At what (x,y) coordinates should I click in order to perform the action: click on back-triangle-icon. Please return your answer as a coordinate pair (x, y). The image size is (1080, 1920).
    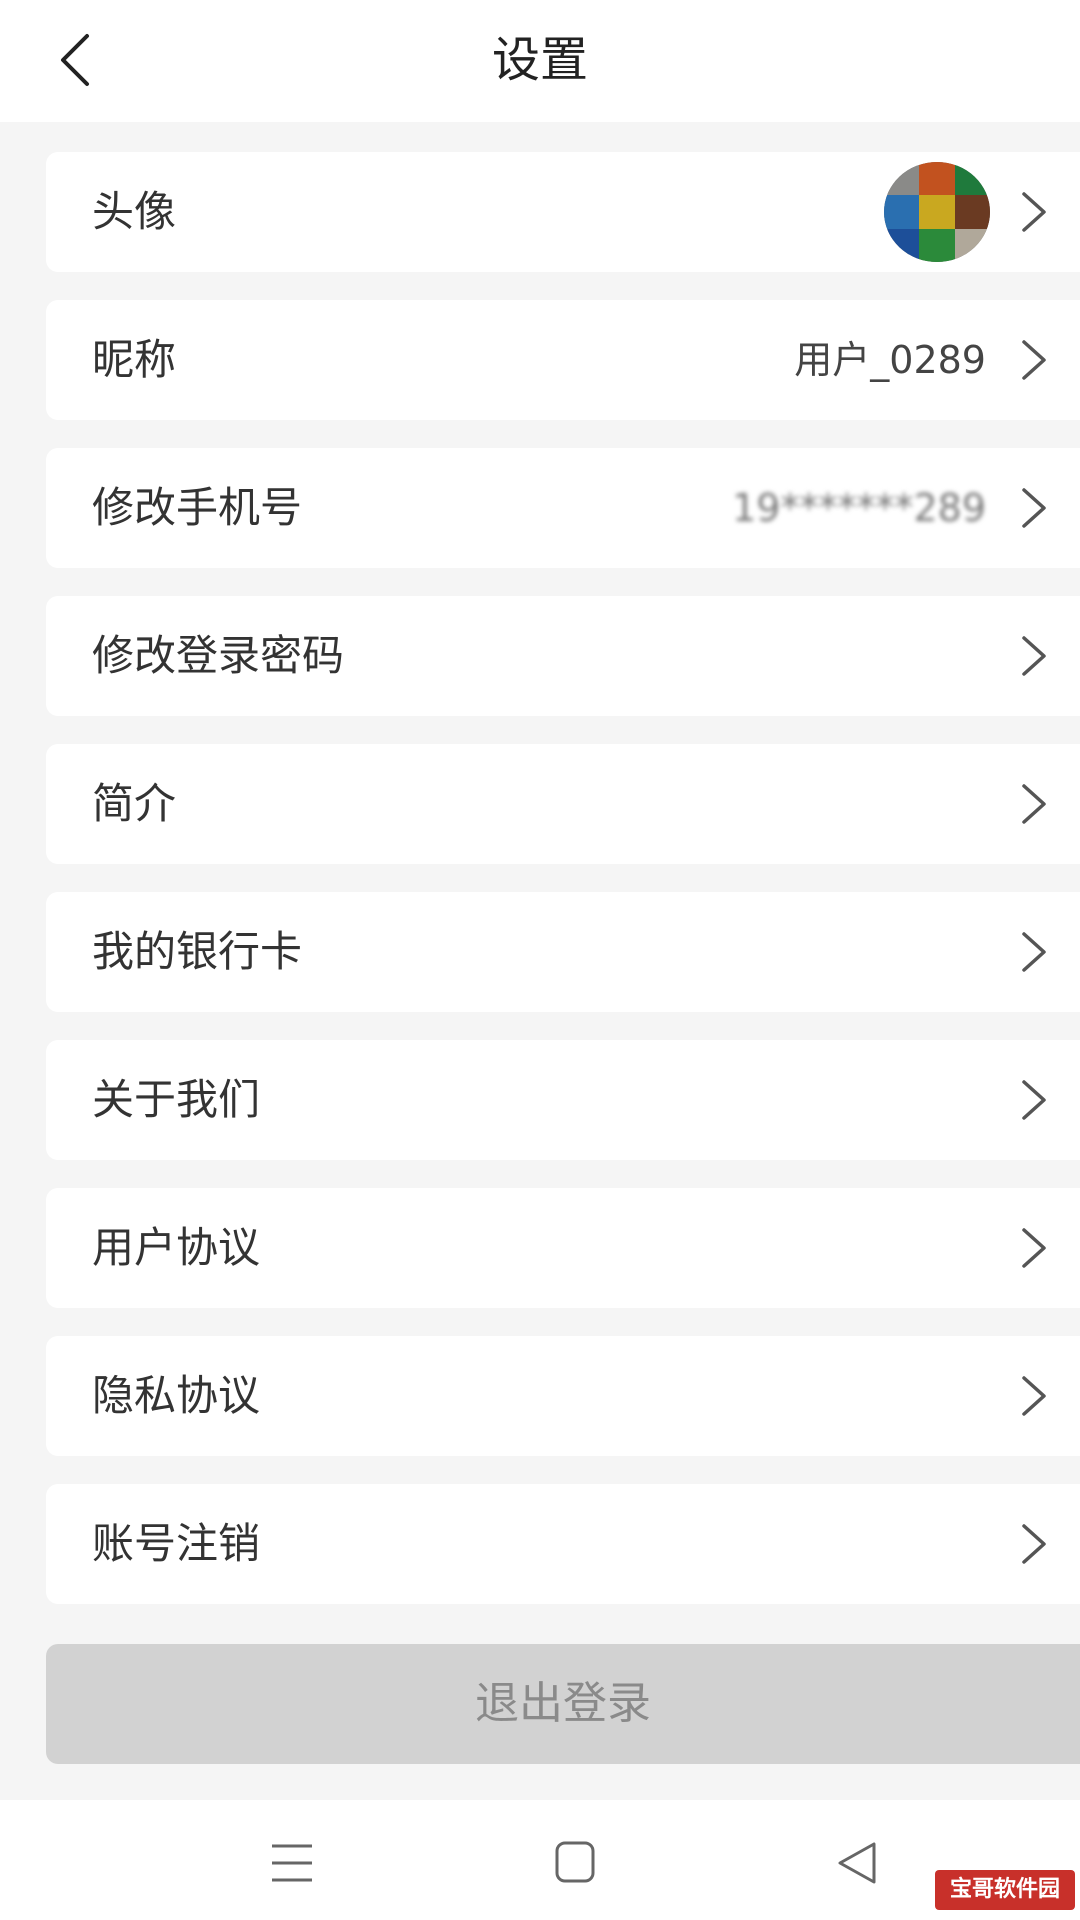
    Looking at the image, I should click on (858, 1863).